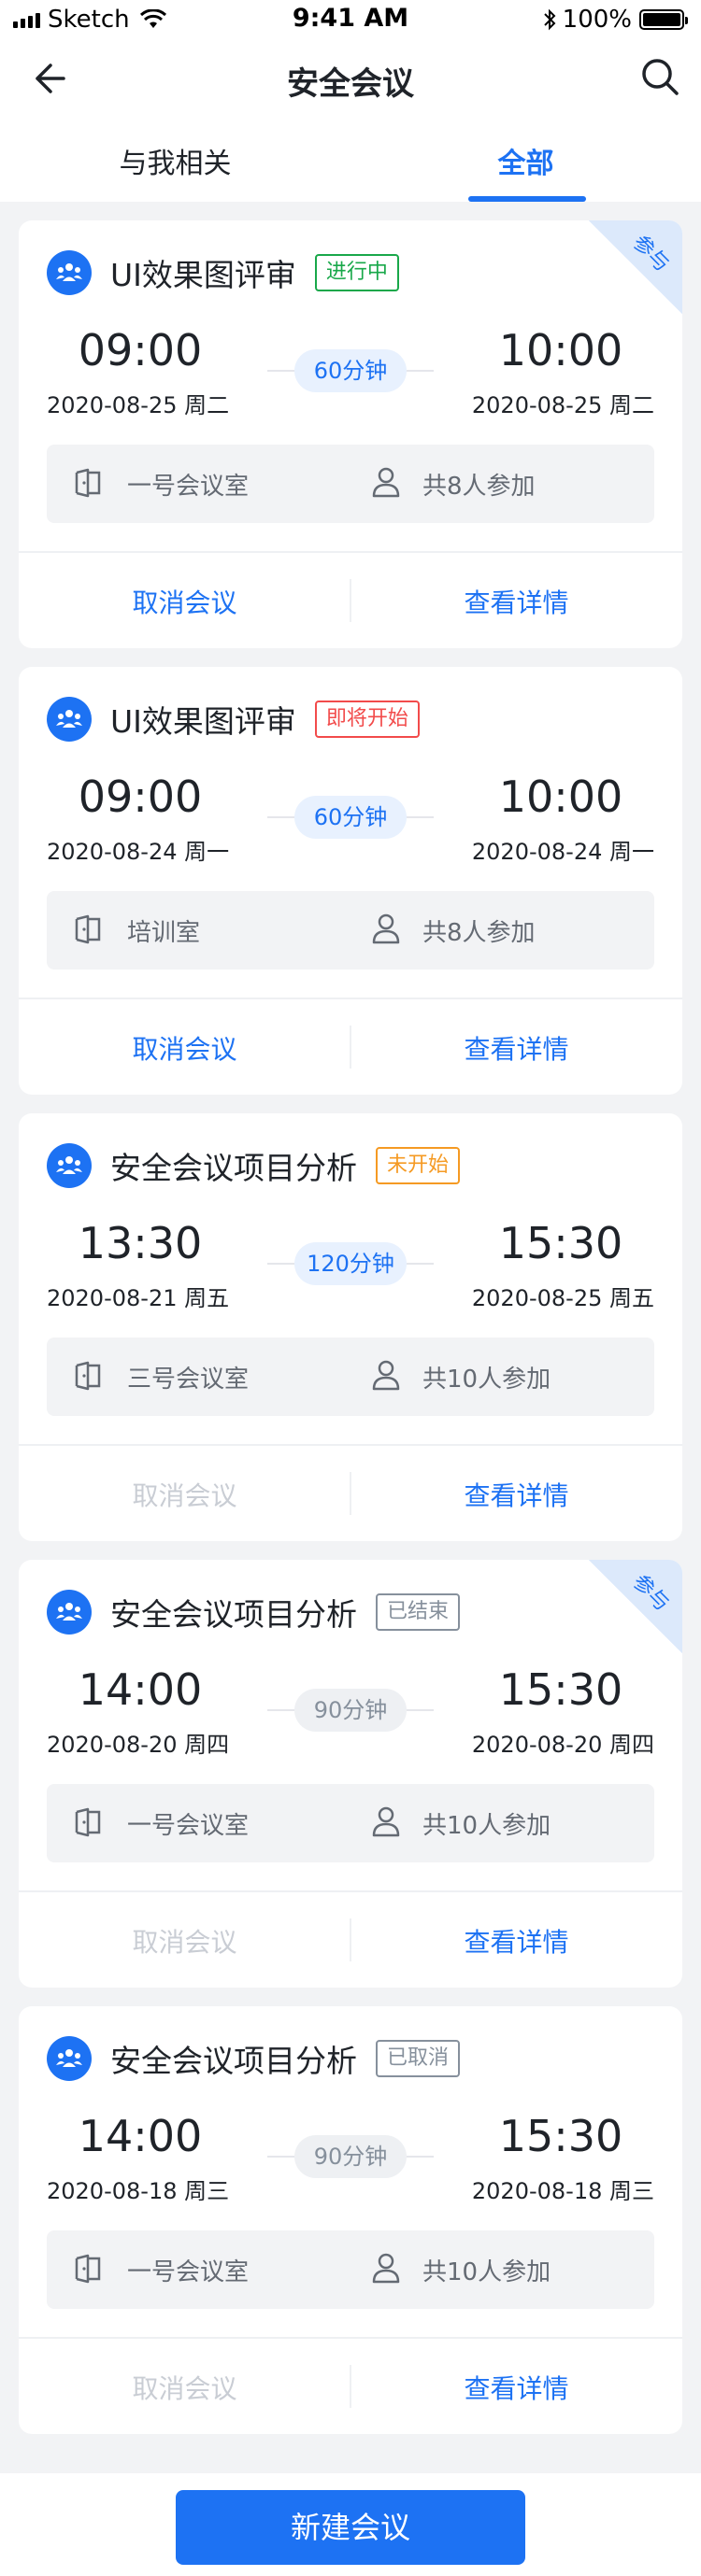 Image resolution: width=701 pixels, height=2576 pixels. I want to click on meeting-info: 一号会议室 共10人参加, so click(350, 2269).